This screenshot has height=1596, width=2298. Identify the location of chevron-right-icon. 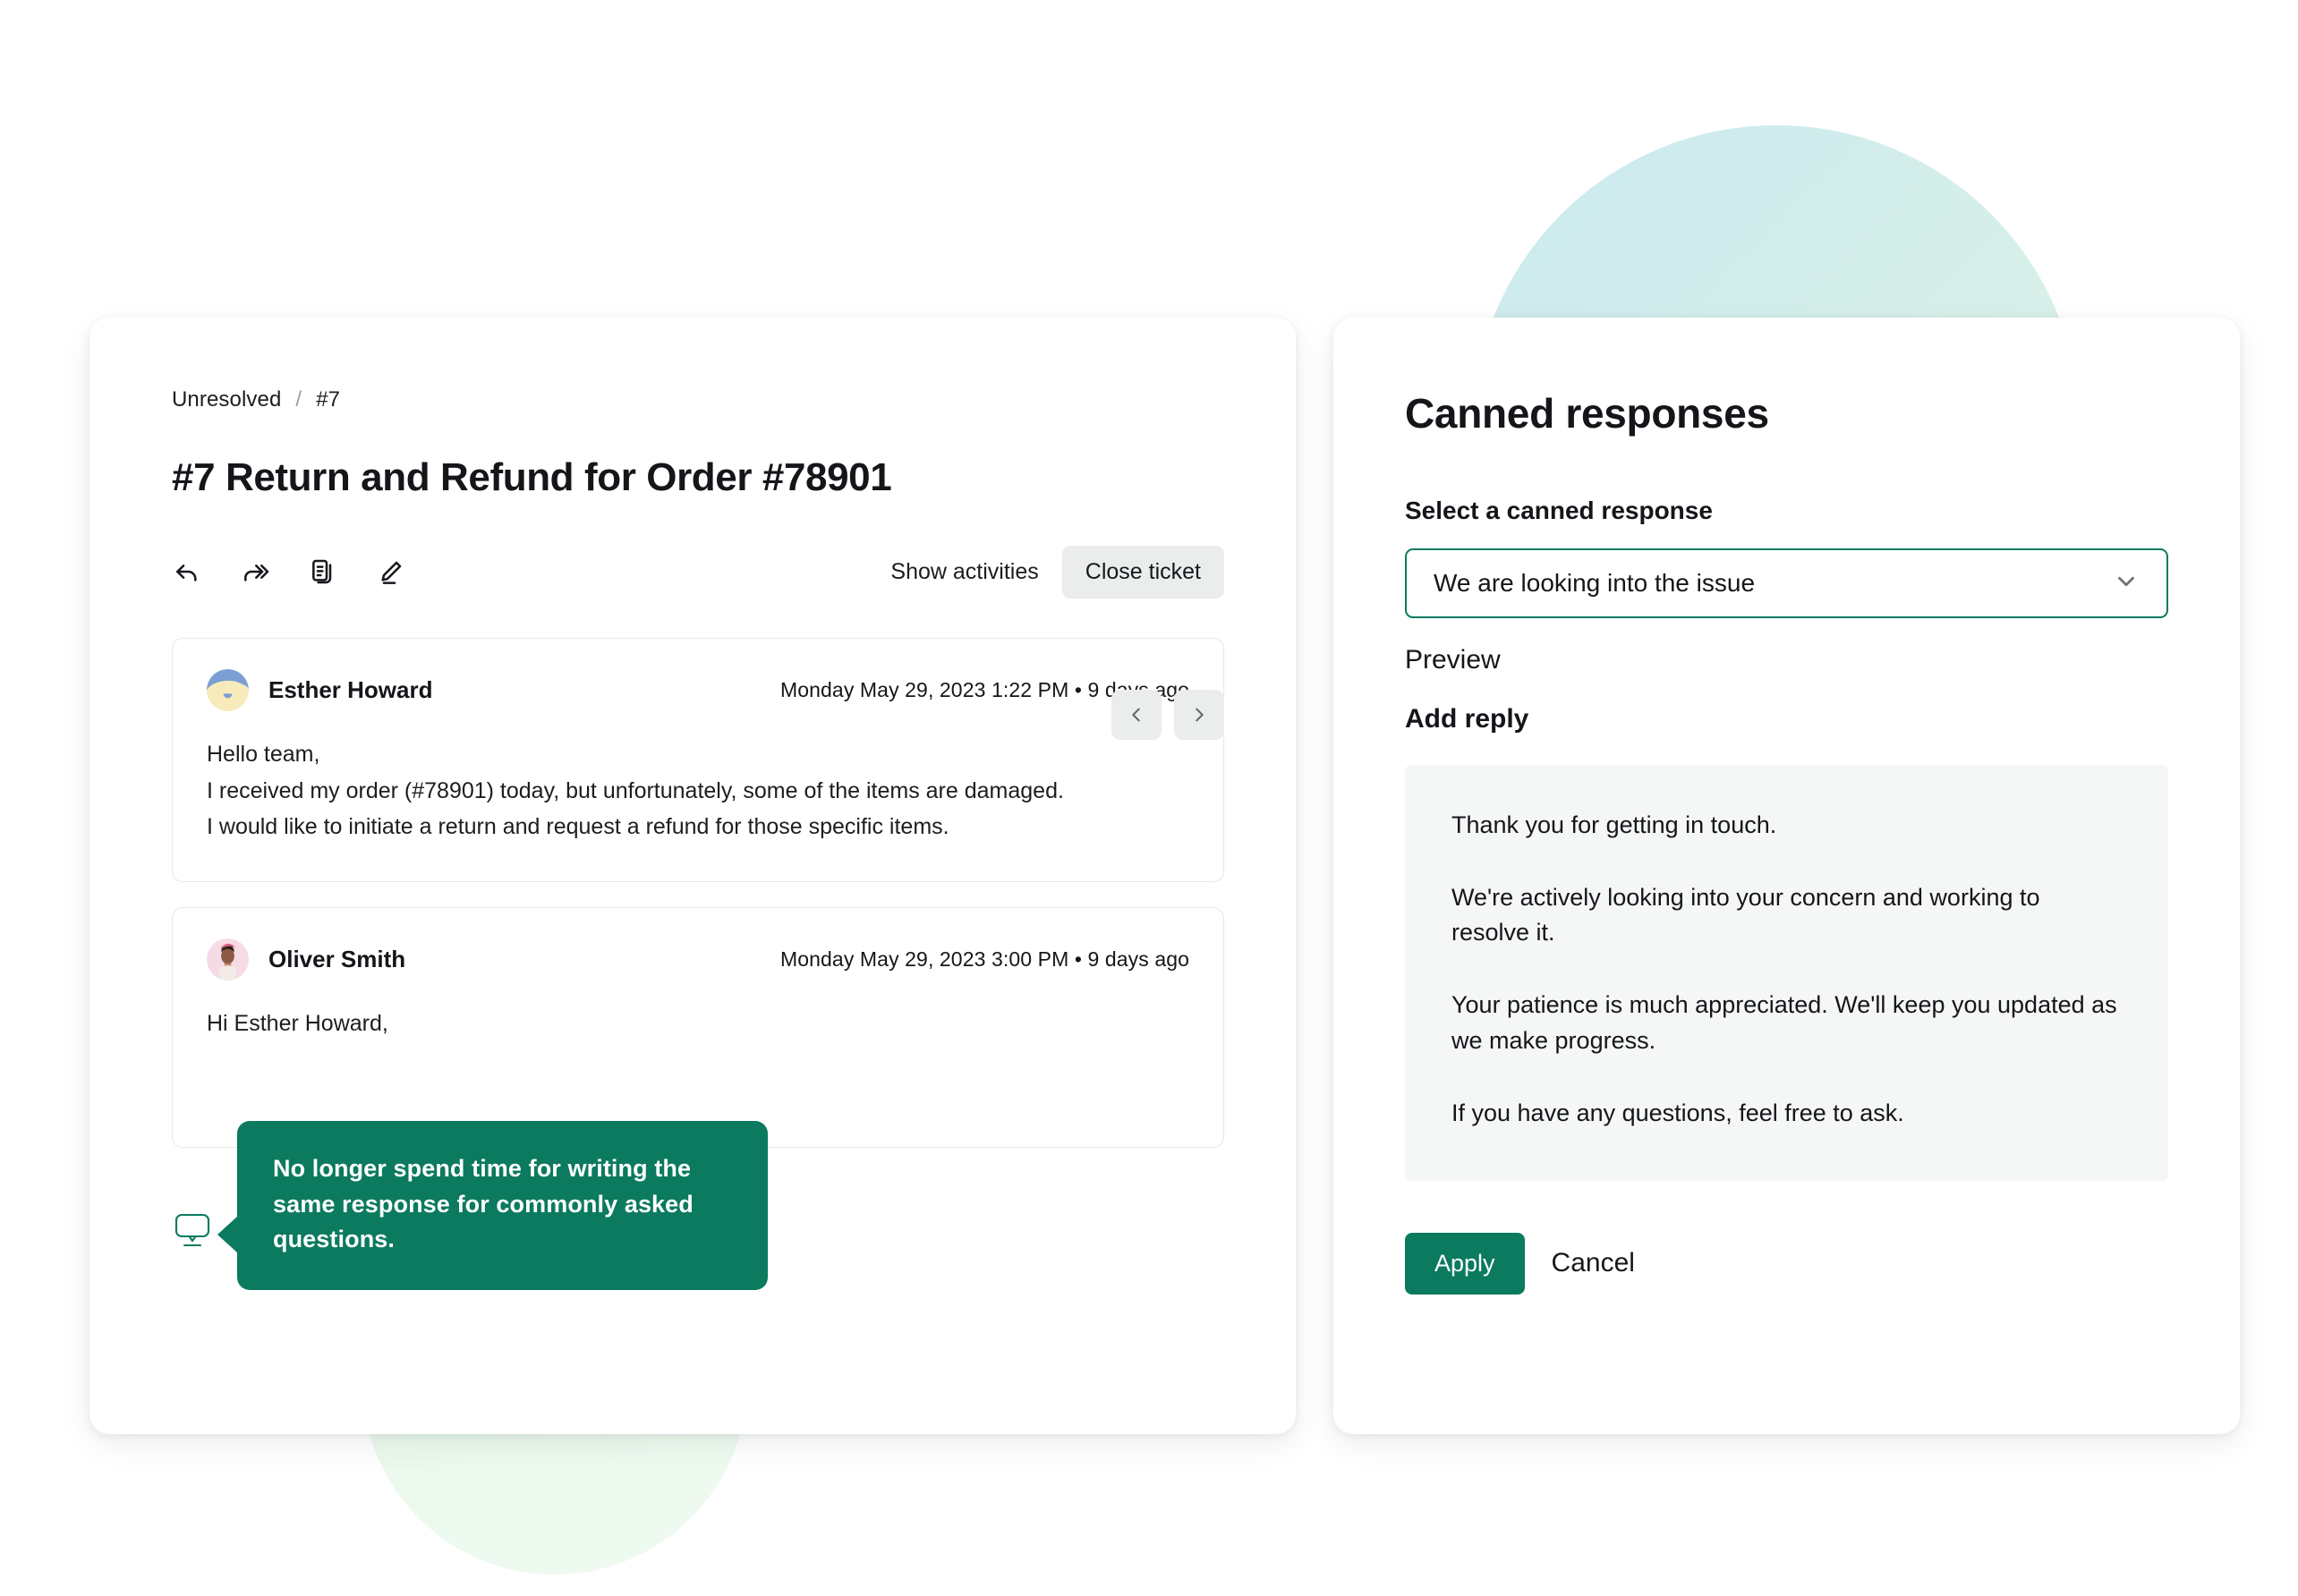
(1199, 715).